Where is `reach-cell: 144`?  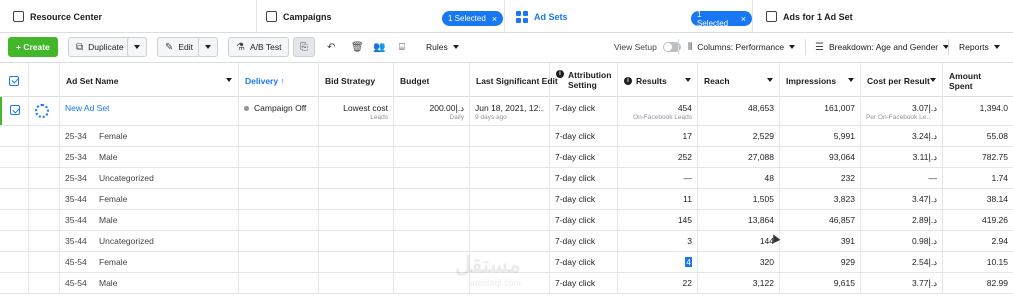
reach-cell: 144 is located at coordinates (739, 241).